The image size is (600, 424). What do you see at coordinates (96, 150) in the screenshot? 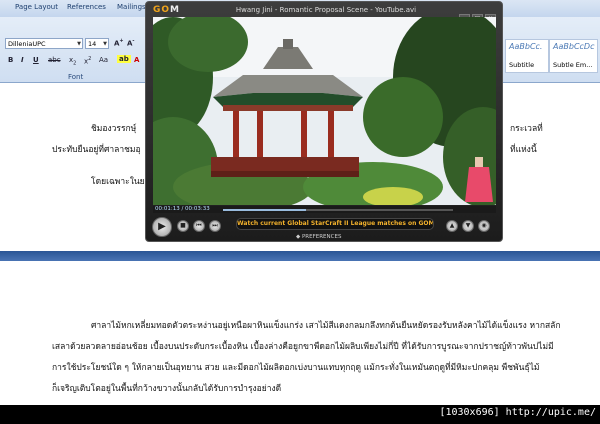
I see `text-line: ประทับยืนอยู่ที่ศาลาชมอุ` at bounding box center [96, 150].